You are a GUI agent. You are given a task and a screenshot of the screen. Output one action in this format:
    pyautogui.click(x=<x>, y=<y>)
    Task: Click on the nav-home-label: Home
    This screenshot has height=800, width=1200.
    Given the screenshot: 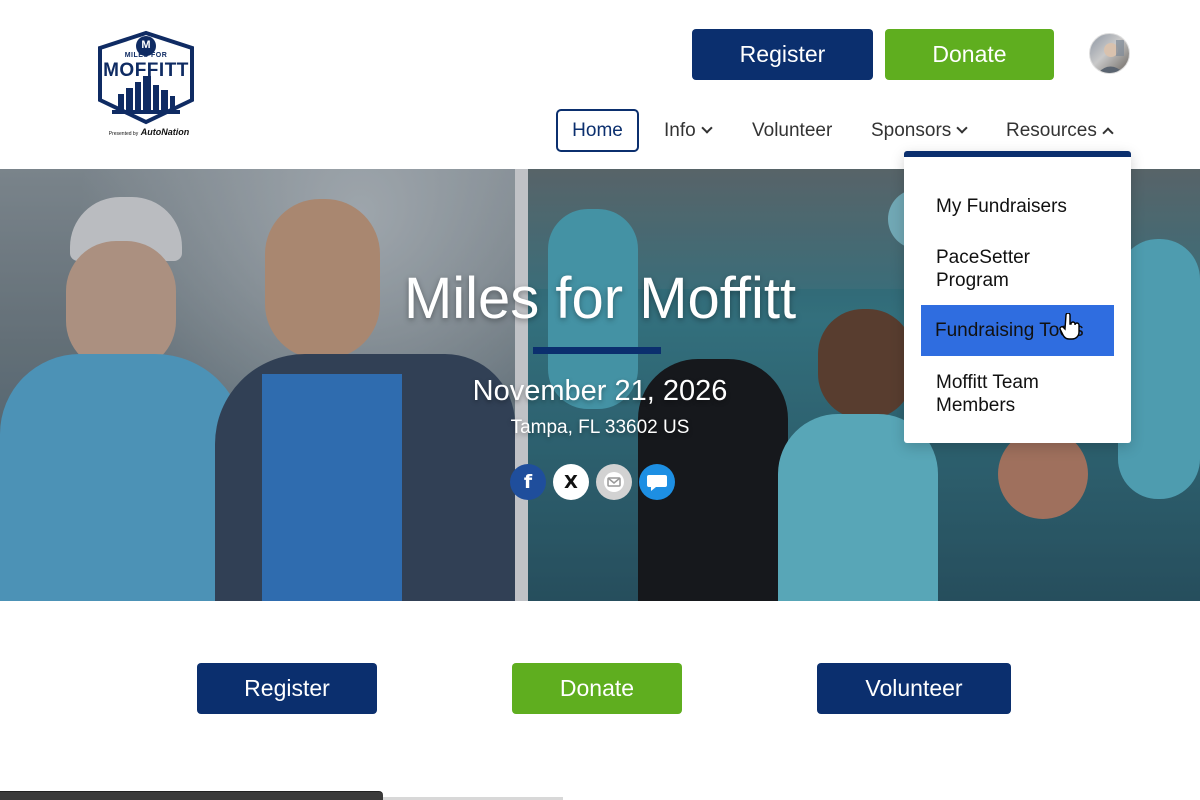 What is the action you would take?
    pyautogui.click(x=597, y=130)
    